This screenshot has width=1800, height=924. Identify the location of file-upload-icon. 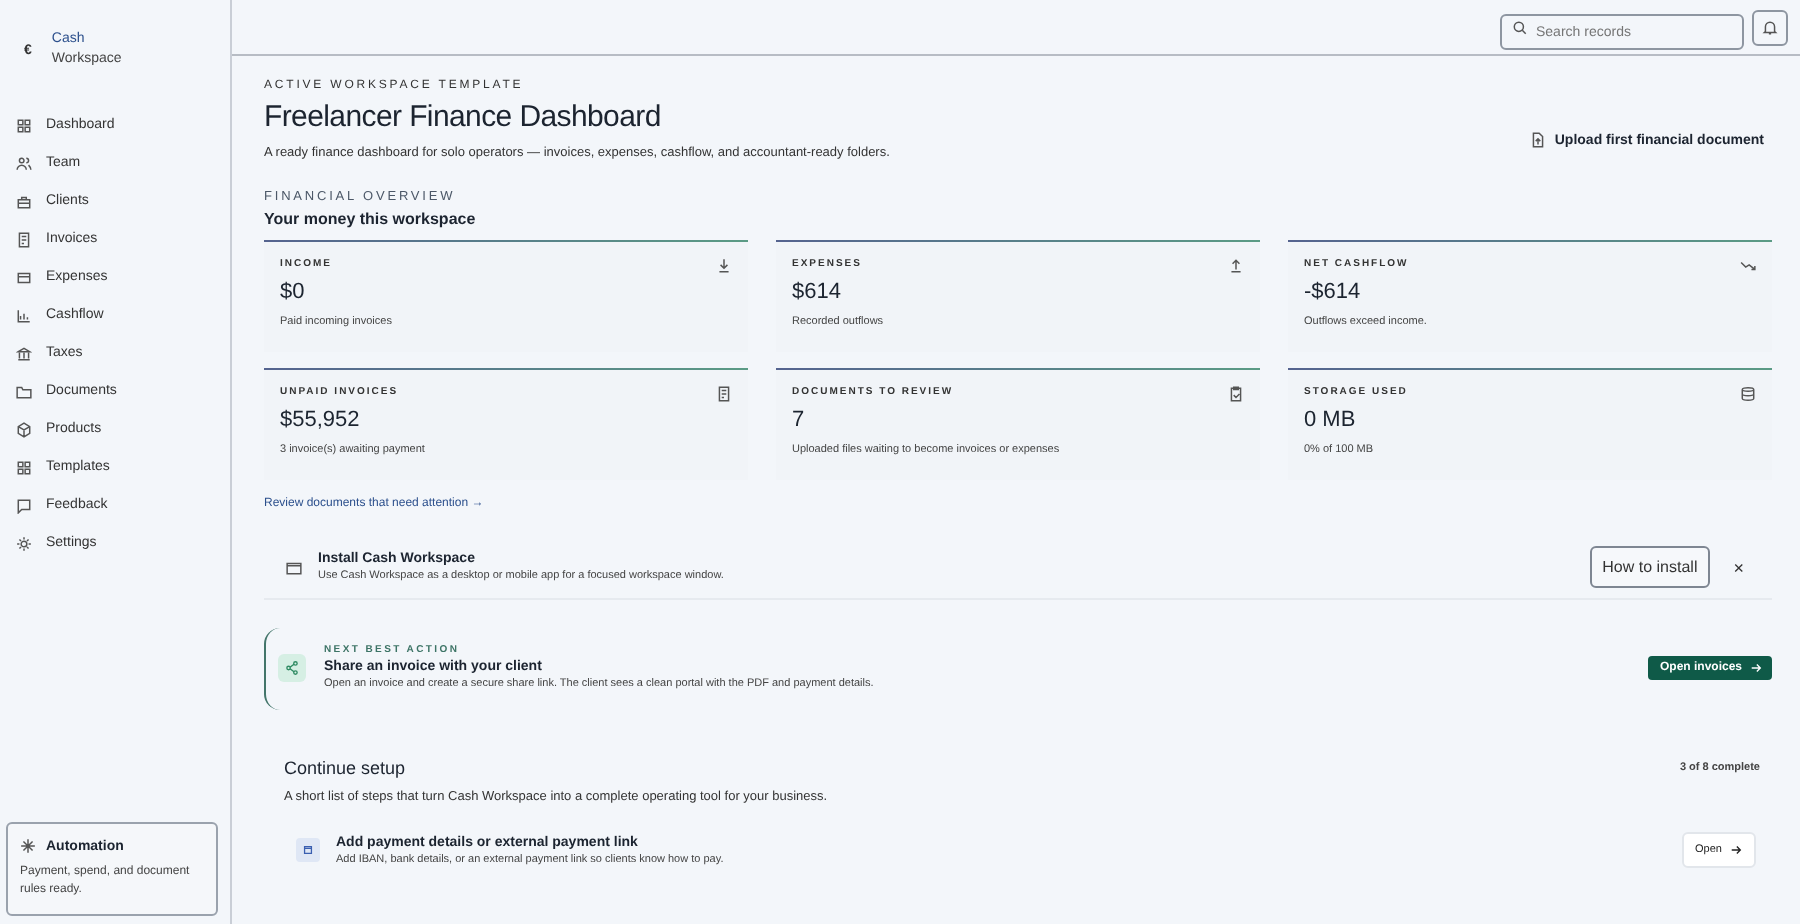
(1538, 140).